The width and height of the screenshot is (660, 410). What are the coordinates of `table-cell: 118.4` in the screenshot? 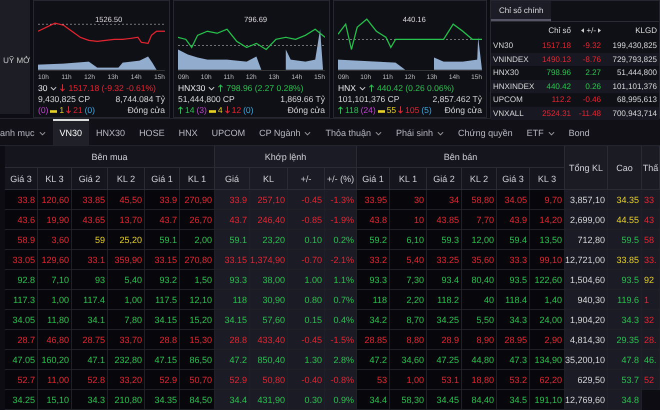 It's located at (513, 300).